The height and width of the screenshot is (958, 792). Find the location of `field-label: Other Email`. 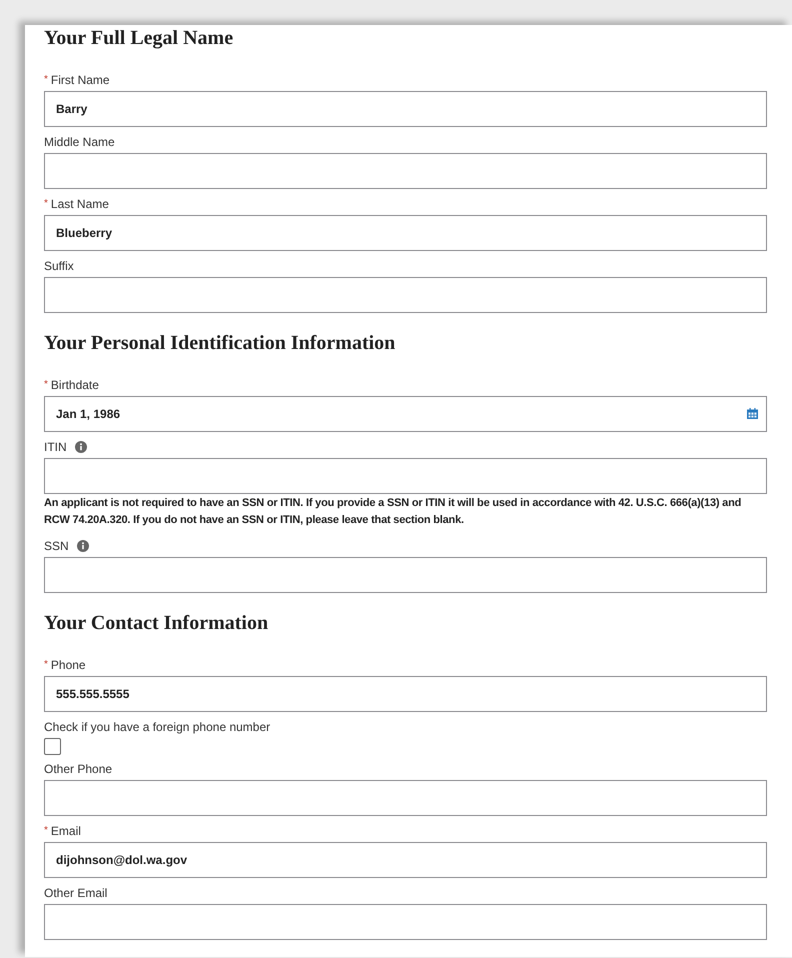

field-label: Other Email is located at coordinates (76, 893).